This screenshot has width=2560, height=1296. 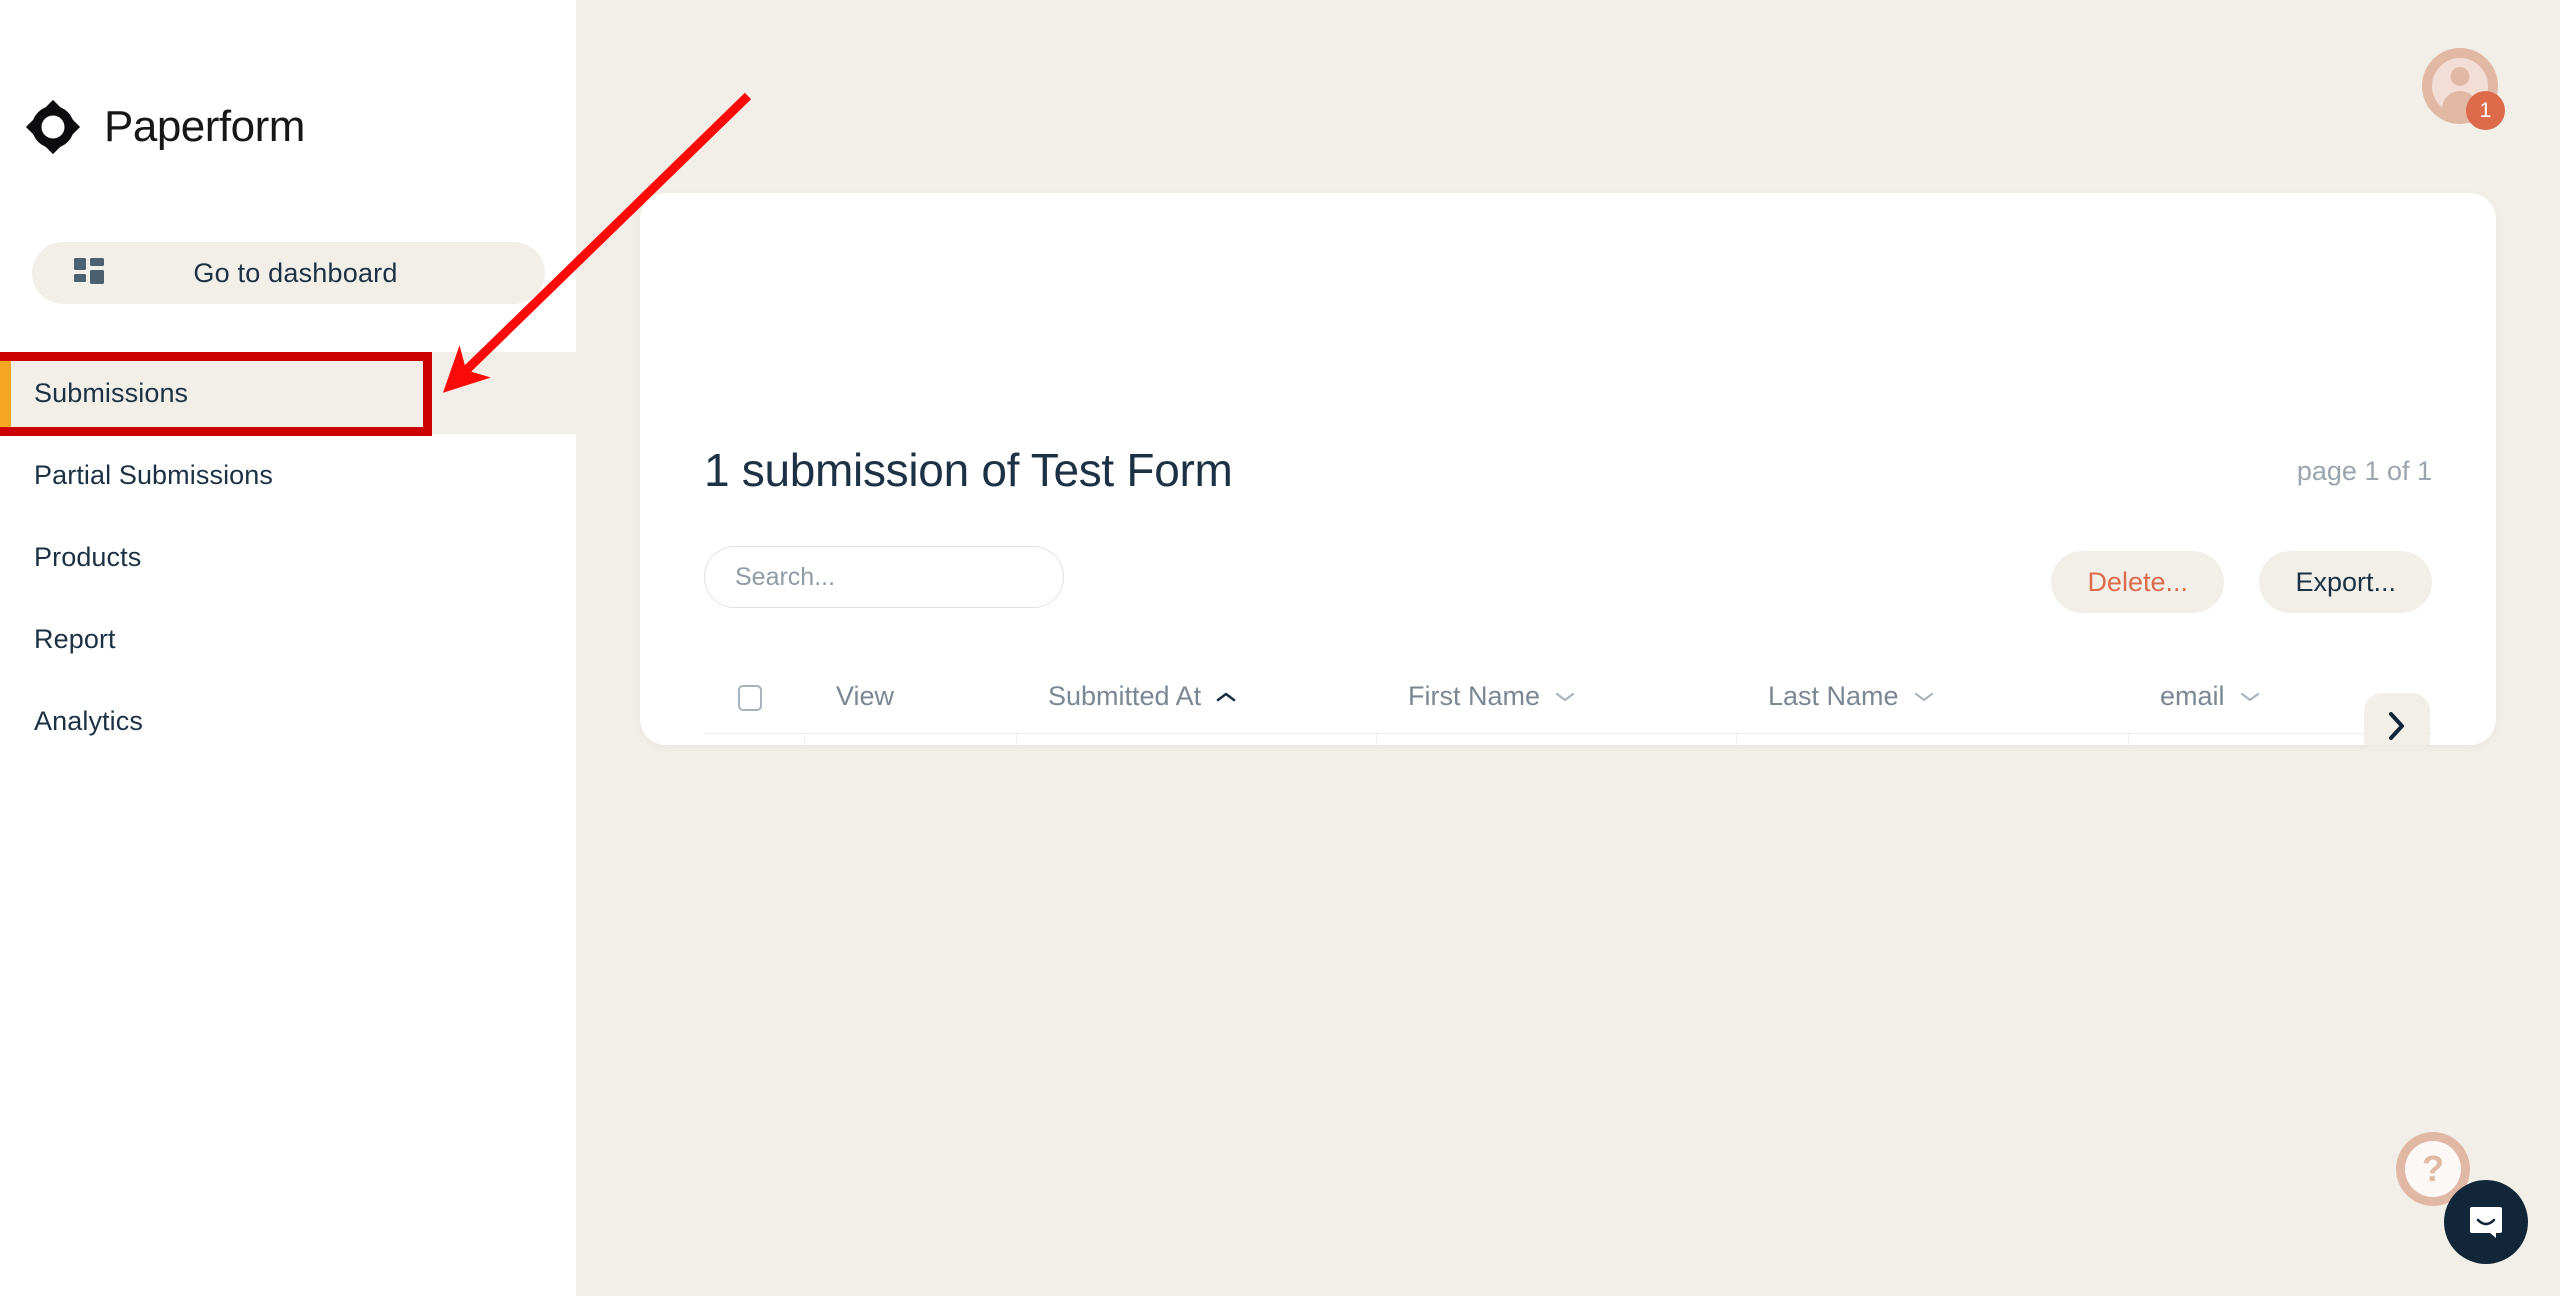 What do you see at coordinates (53, 127) in the screenshot?
I see `paperform-logo-icon` at bounding box center [53, 127].